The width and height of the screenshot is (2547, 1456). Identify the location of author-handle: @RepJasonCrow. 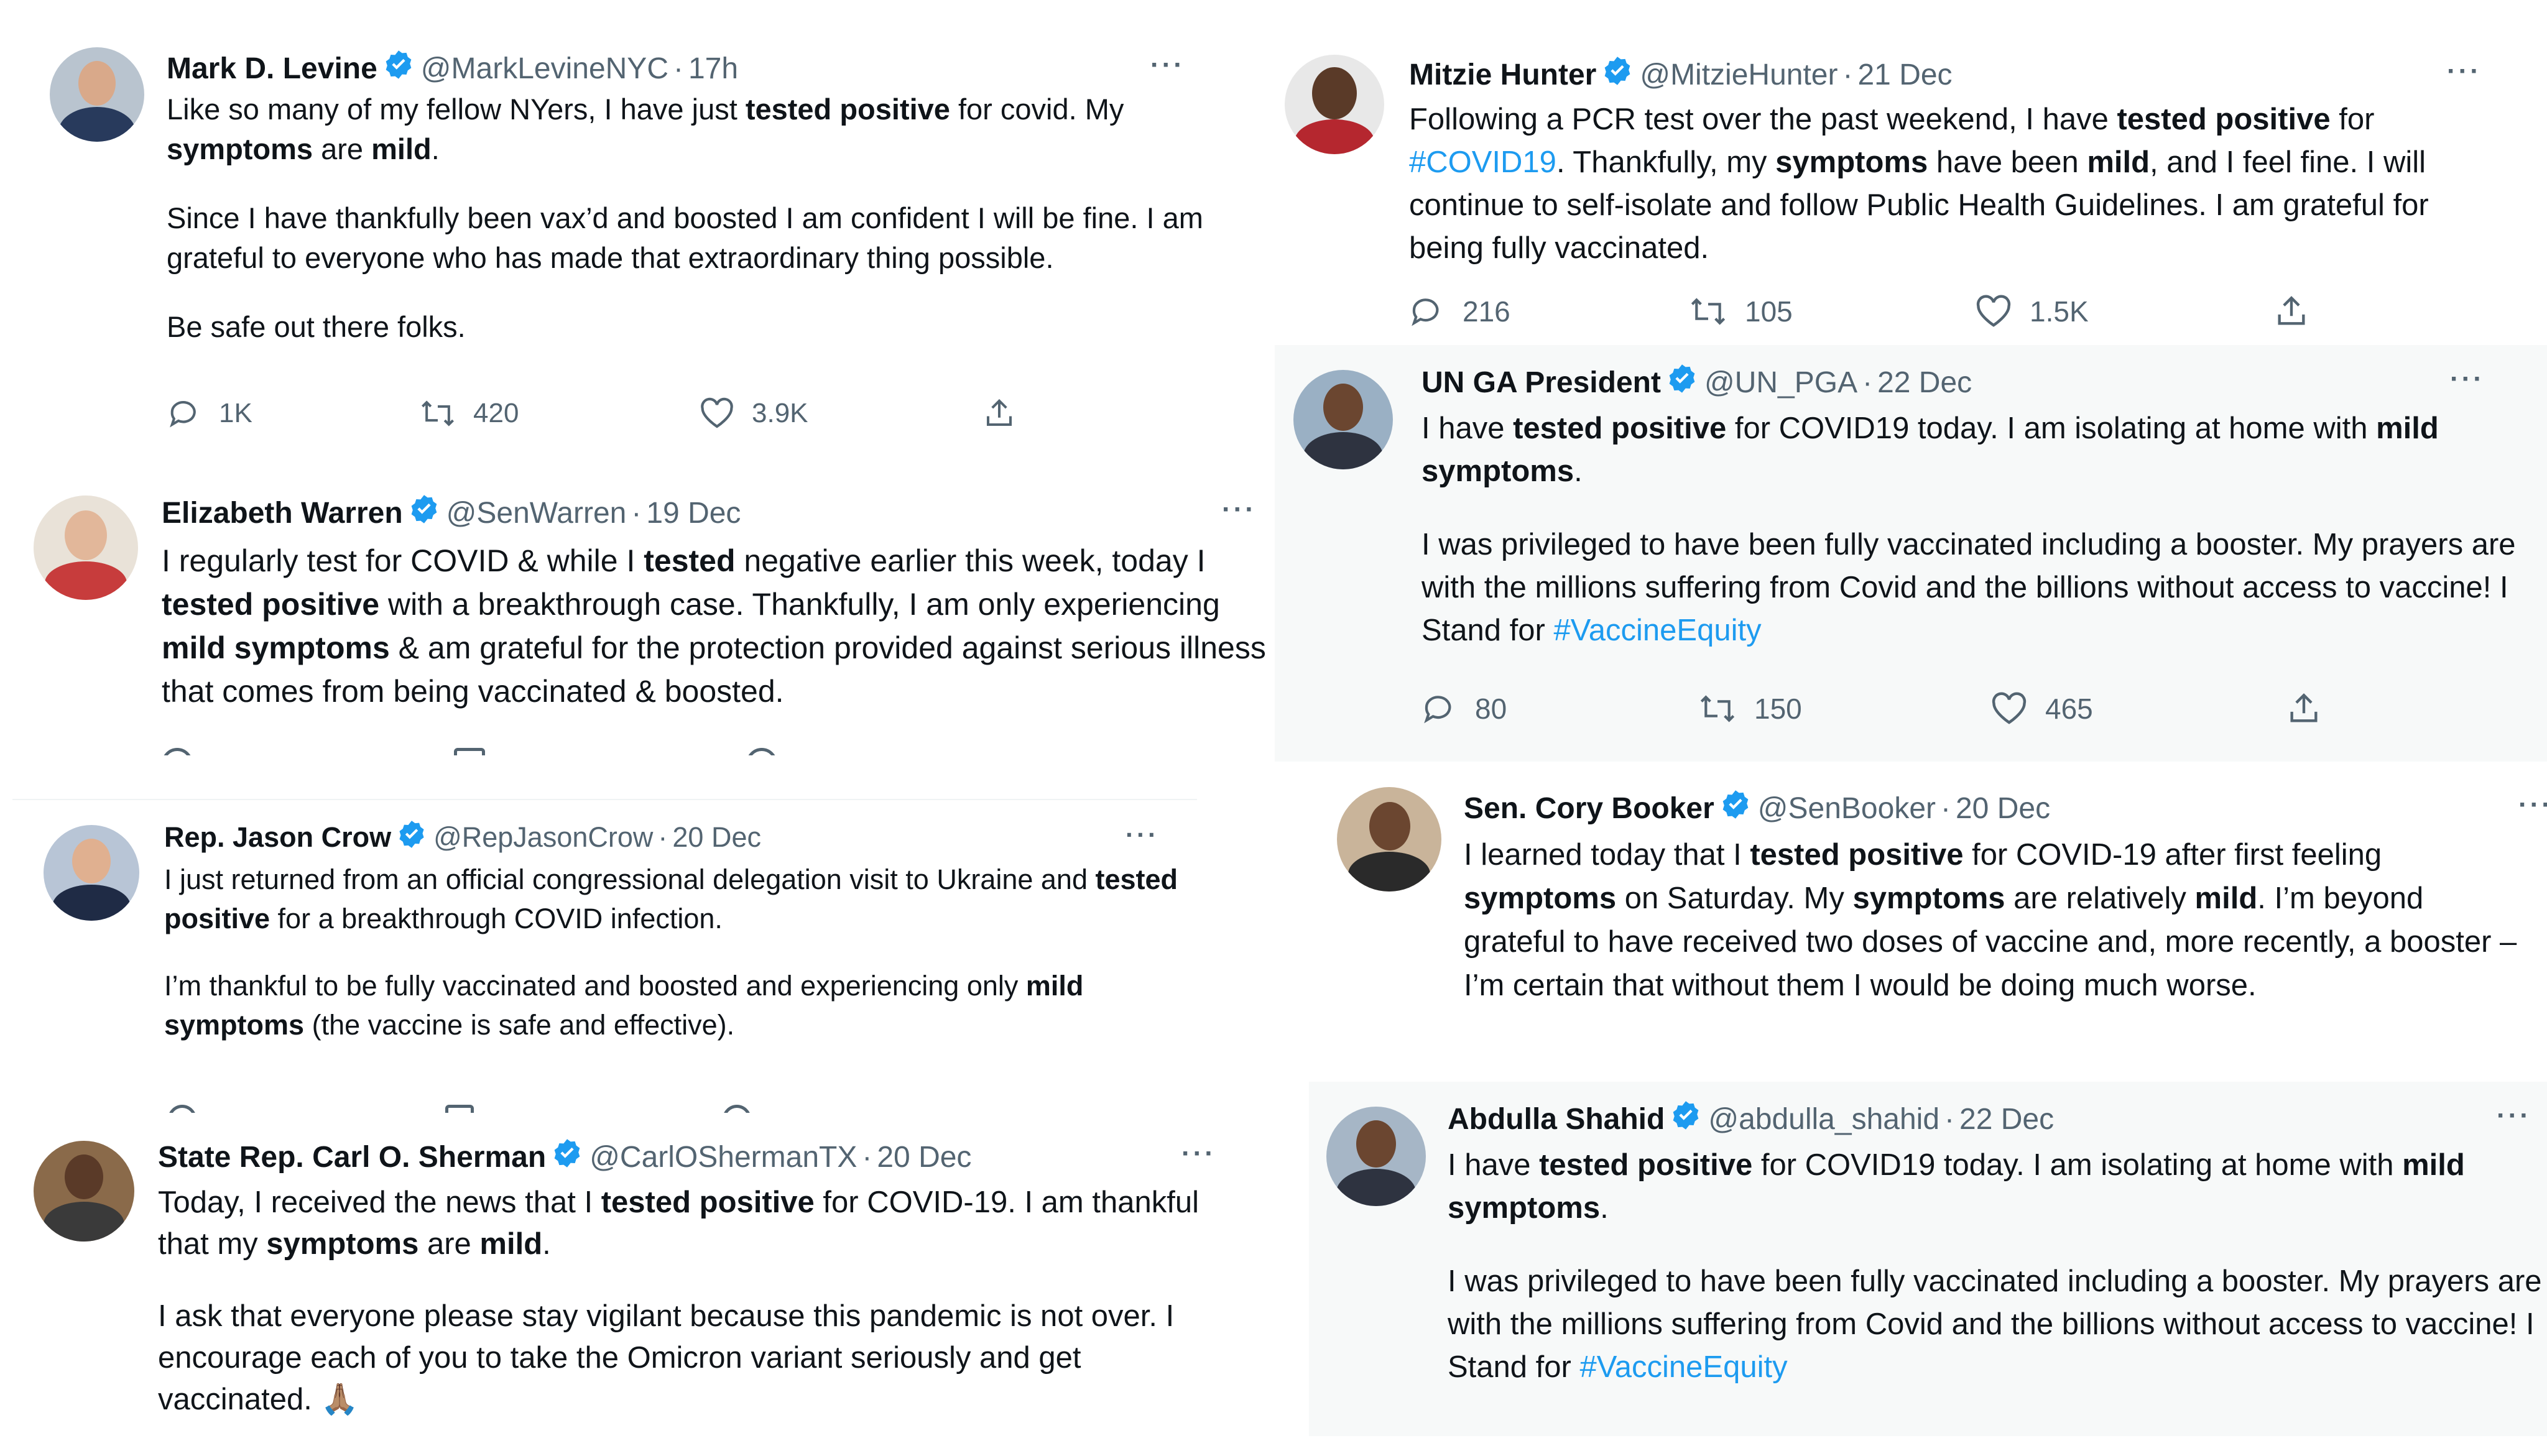
(543, 837).